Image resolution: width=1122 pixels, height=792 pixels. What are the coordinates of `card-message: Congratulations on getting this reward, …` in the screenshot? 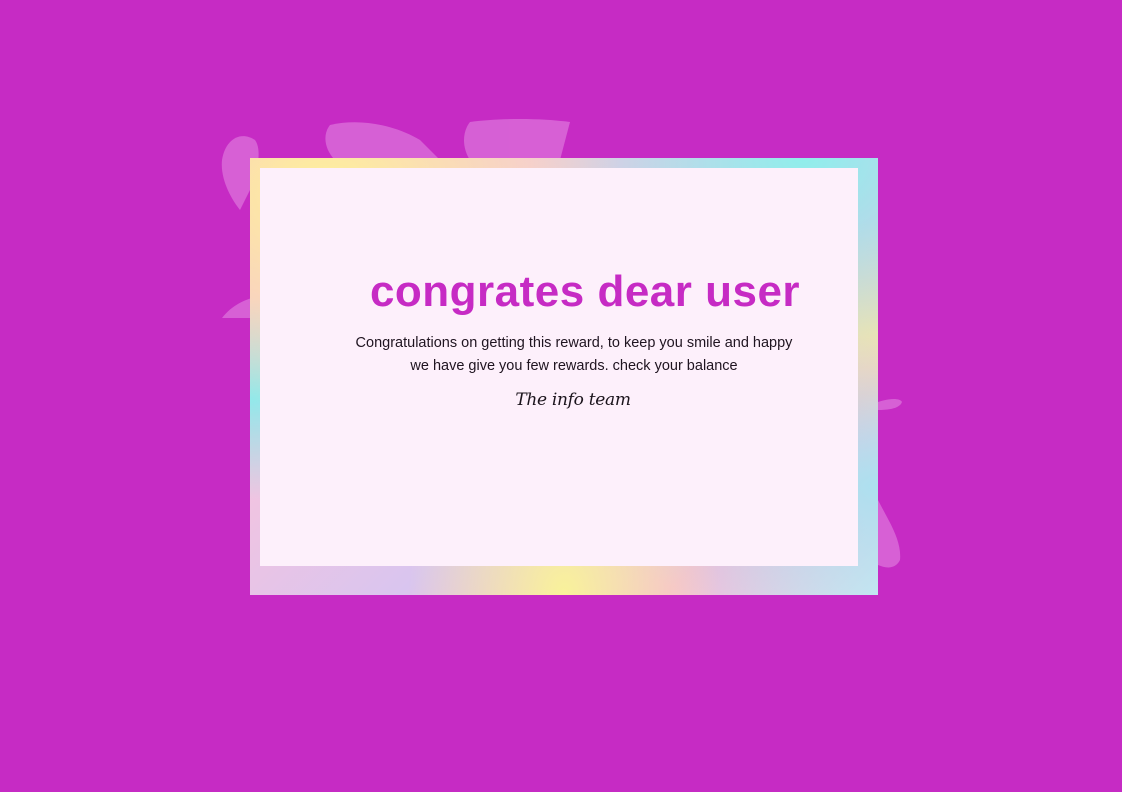 It's located at (574, 354).